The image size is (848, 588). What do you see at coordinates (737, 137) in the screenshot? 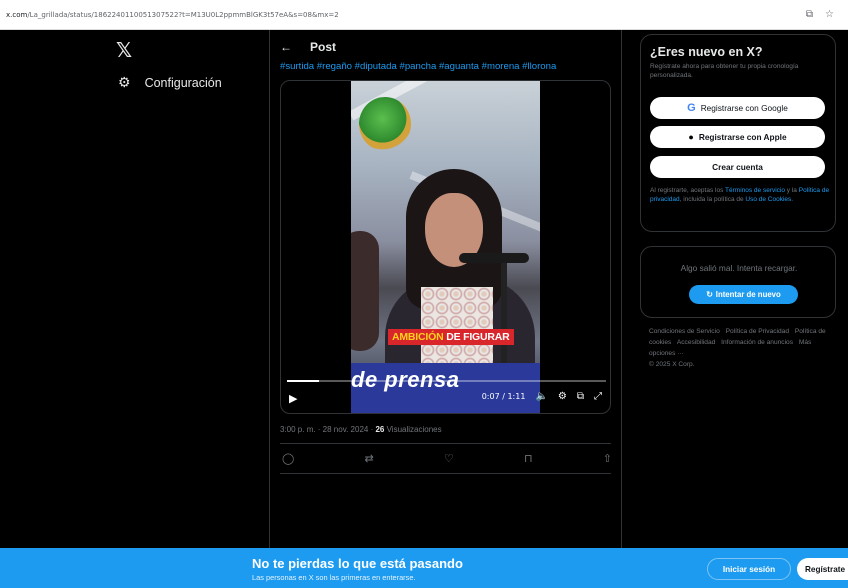
I see `signup-apple-button: ● Registrarse con Apple` at bounding box center [737, 137].